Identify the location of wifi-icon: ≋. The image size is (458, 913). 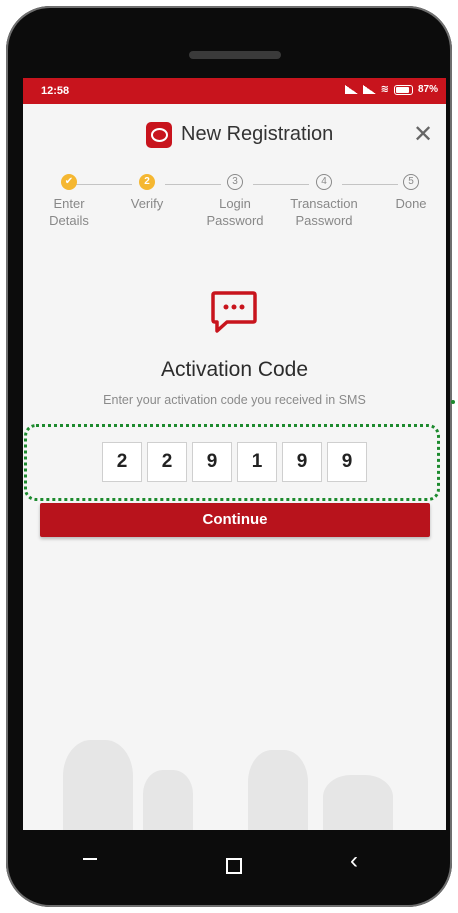
(384, 89).